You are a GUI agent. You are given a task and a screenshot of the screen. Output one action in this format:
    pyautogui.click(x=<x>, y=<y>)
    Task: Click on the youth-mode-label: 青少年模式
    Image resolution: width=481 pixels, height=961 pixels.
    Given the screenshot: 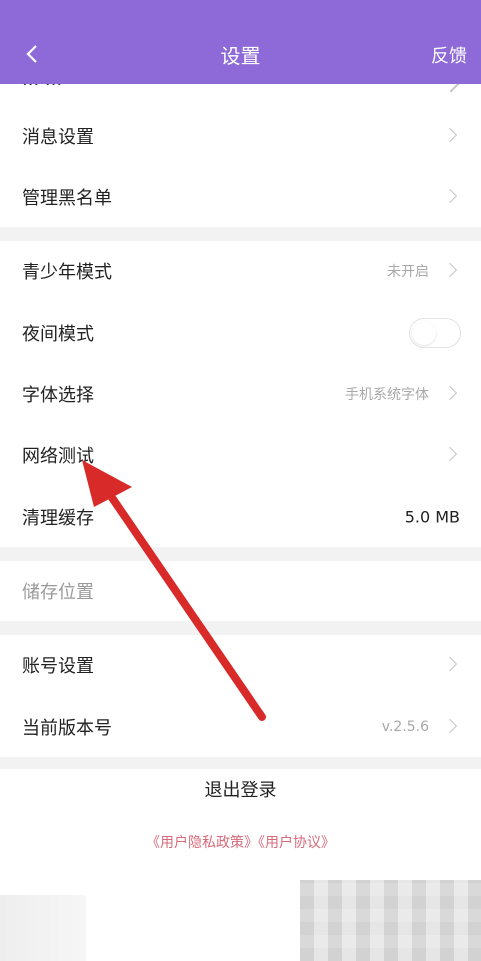 What is the action you would take?
    pyautogui.click(x=67, y=272)
    